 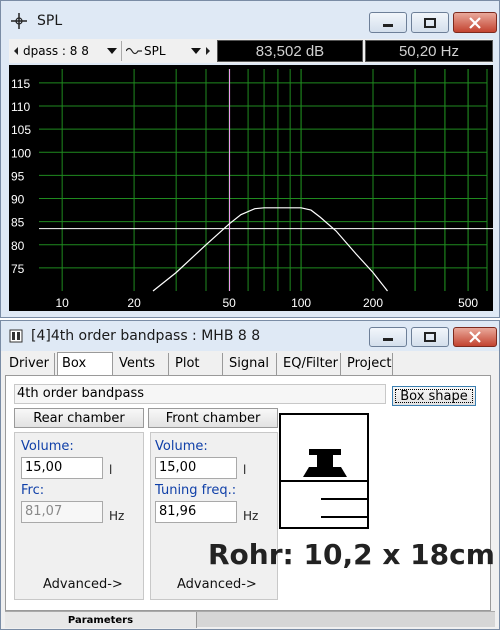 I want to click on annotation-text: Rohr: 10,2 x 18cm, so click(x=351, y=554).